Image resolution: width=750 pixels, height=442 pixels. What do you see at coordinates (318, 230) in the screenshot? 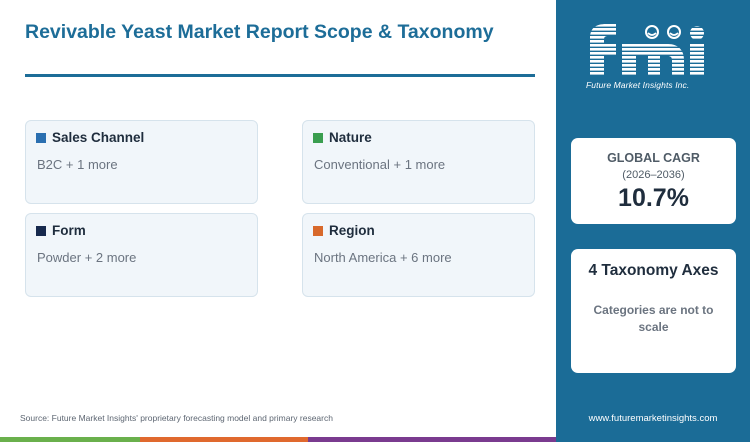
I see `swatch-orange-icon` at bounding box center [318, 230].